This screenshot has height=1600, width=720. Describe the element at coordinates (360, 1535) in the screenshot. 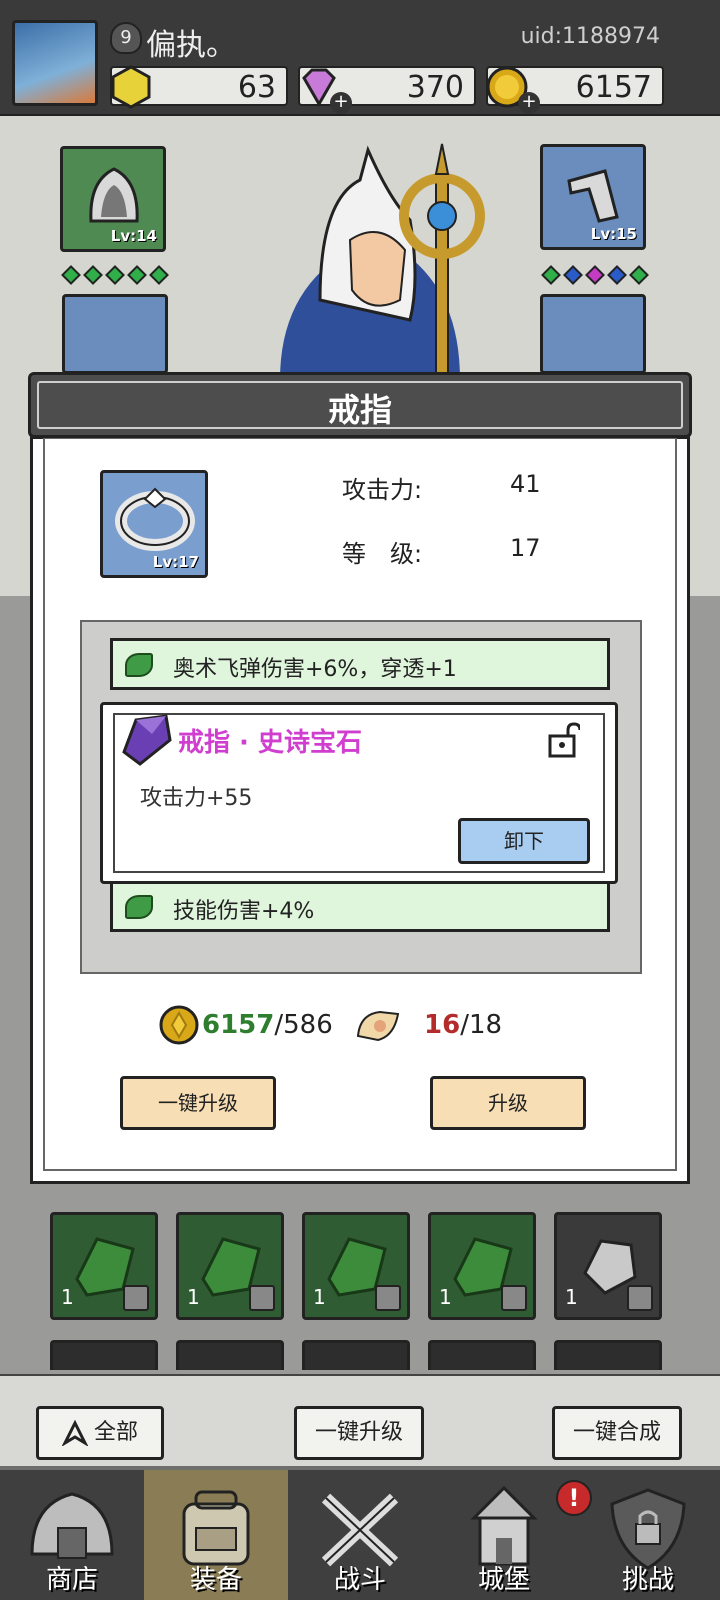

I see `nav-battle: 战斗` at that location.